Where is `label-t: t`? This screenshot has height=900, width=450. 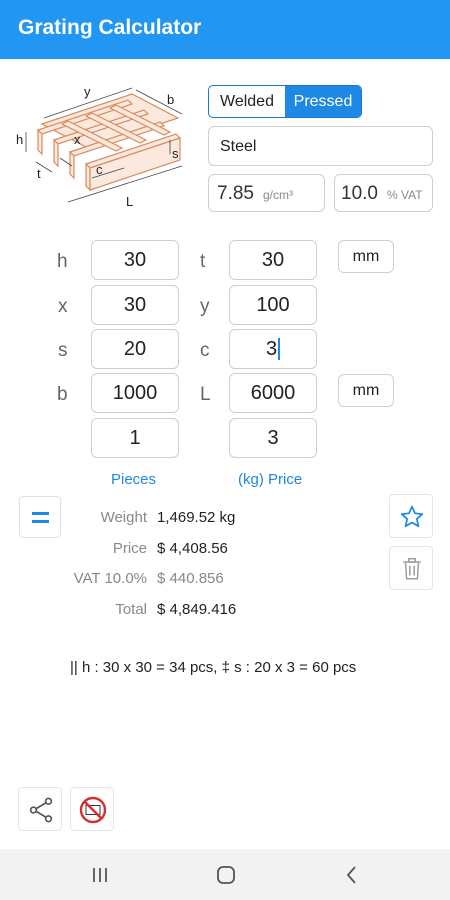 label-t: t is located at coordinates (203, 261).